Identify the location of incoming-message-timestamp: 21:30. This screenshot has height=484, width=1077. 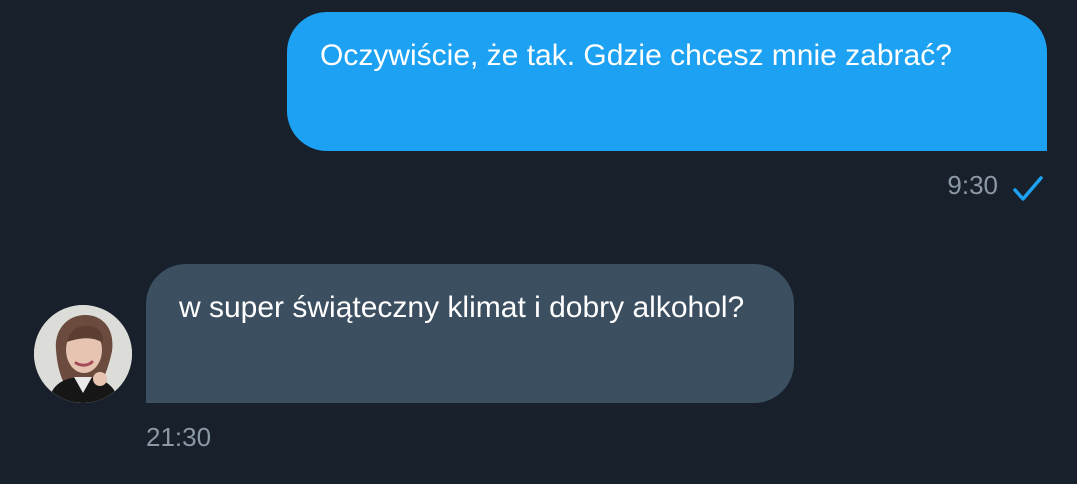
(179, 437).